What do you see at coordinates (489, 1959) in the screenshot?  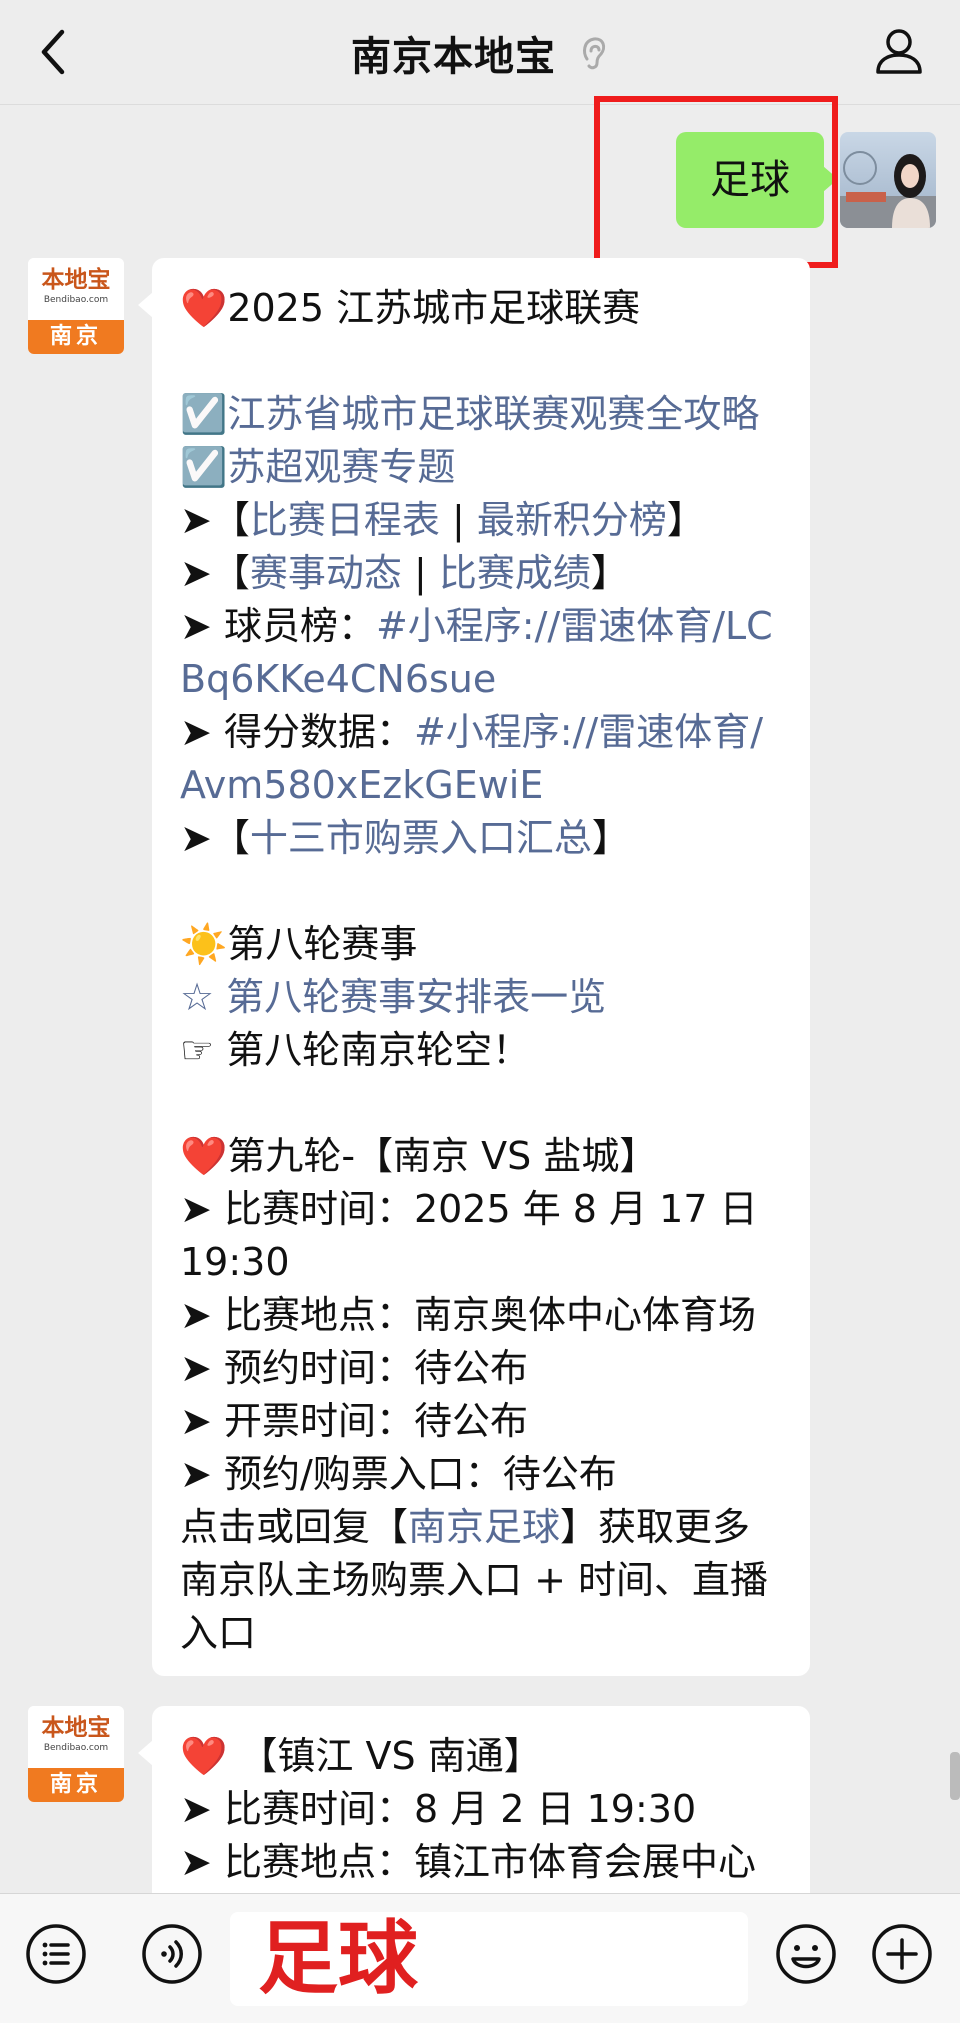 I see `message-input` at bounding box center [489, 1959].